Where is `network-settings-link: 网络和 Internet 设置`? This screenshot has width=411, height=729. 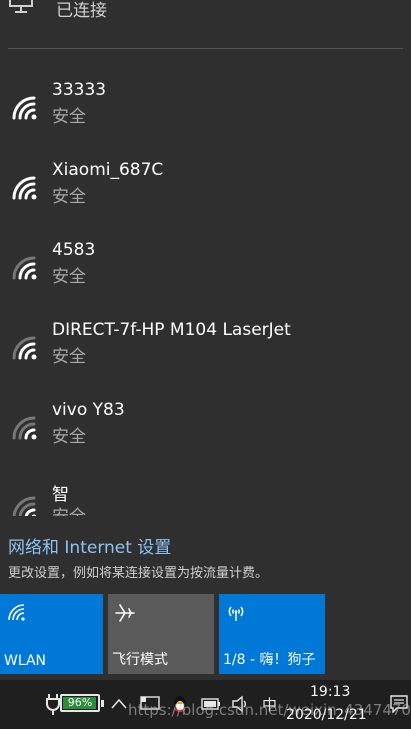 network-settings-link: 网络和 Internet 设置 is located at coordinates (89, 545).